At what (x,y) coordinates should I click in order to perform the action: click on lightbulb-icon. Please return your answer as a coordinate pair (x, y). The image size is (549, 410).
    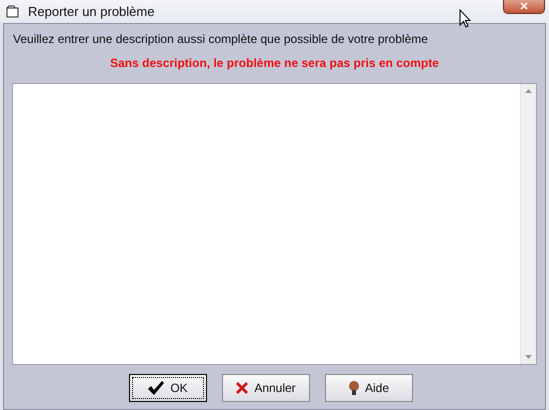
    Looking at the image, I should click on (354, 388).